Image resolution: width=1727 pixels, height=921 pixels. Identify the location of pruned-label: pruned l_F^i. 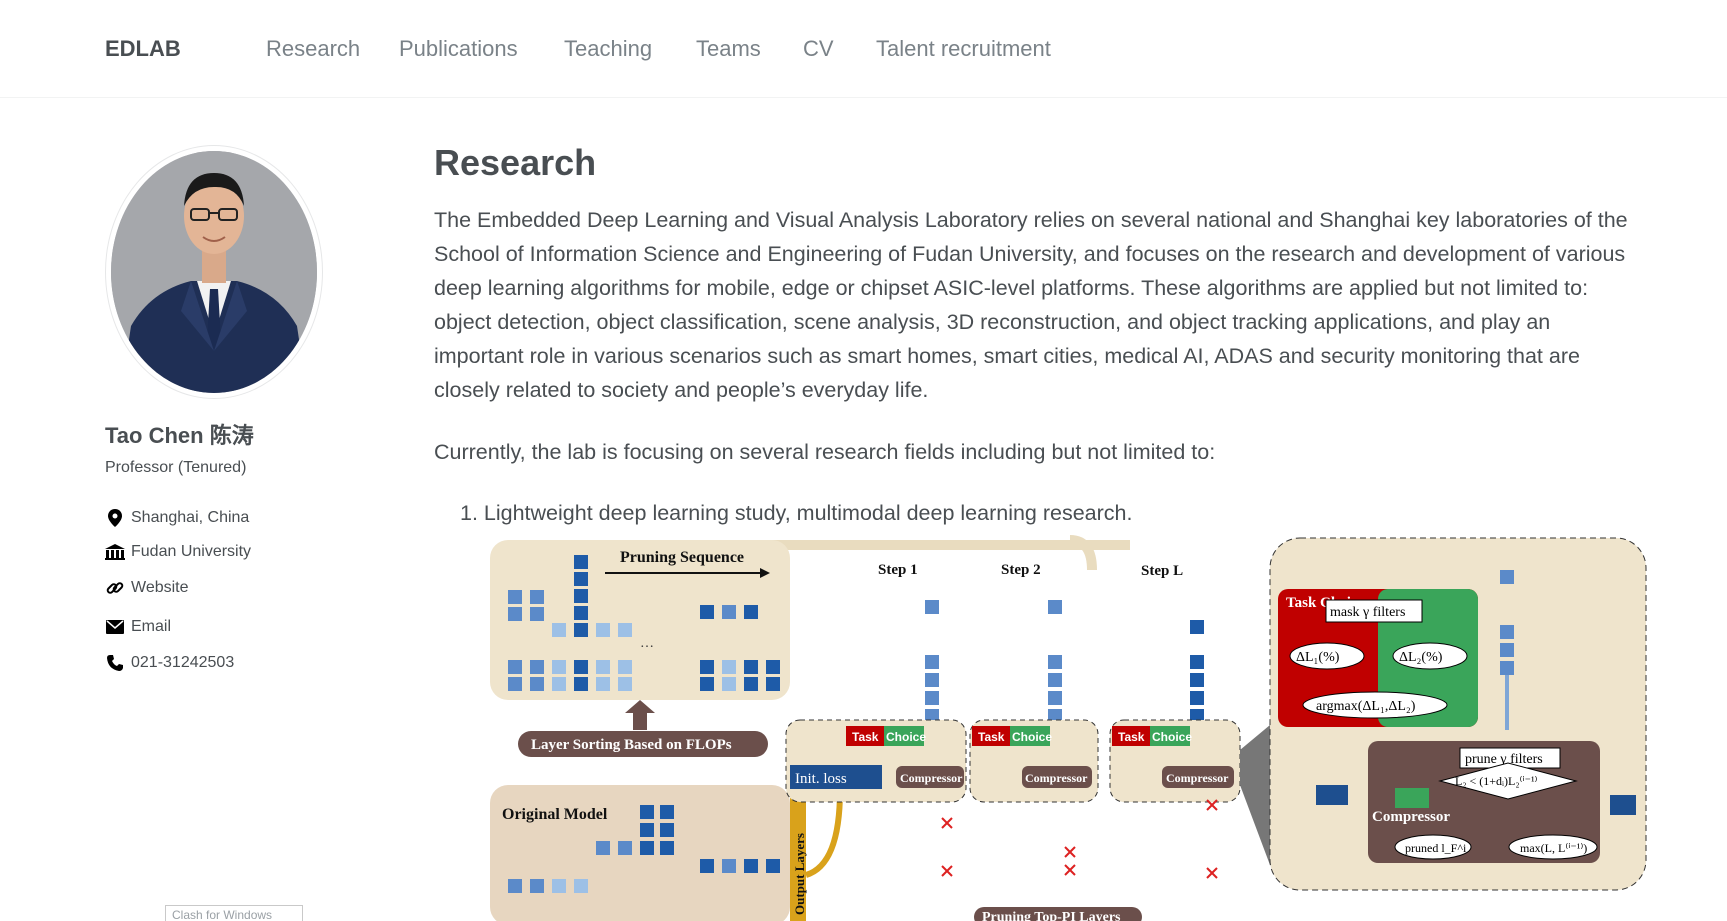
(1436, 848).